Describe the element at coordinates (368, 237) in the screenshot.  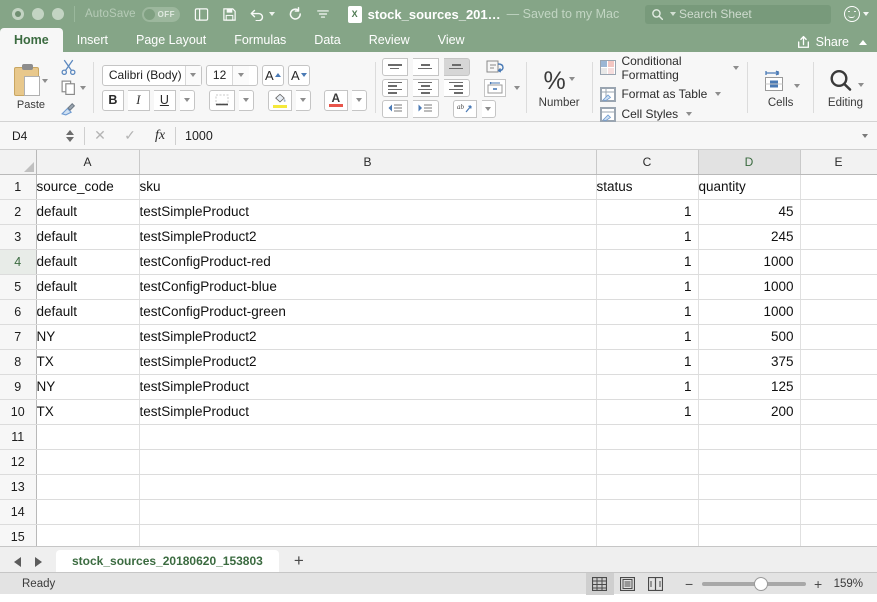
I see `cell-b3: testSimpleProduct2` at that location.